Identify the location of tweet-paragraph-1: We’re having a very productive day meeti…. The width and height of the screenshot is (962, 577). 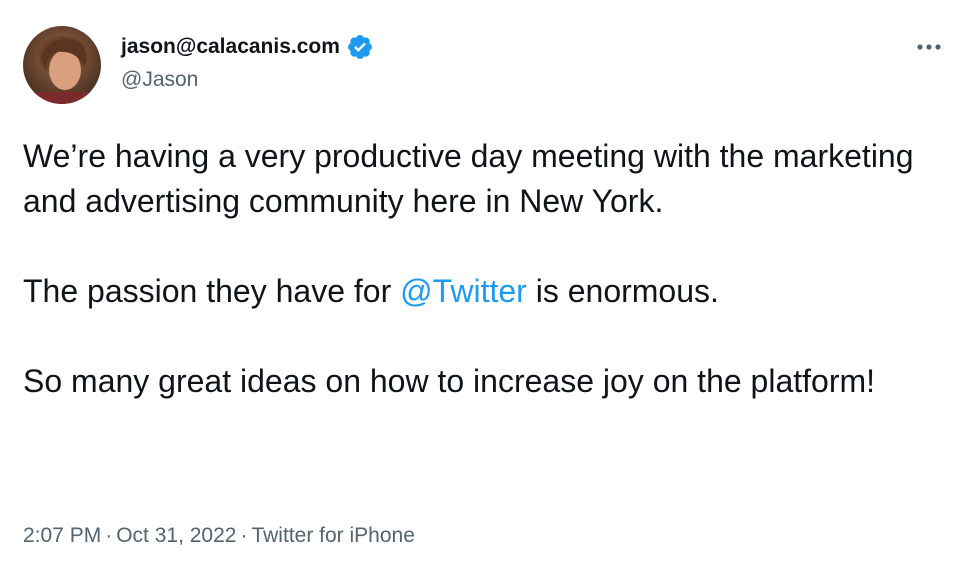
(468, 178).